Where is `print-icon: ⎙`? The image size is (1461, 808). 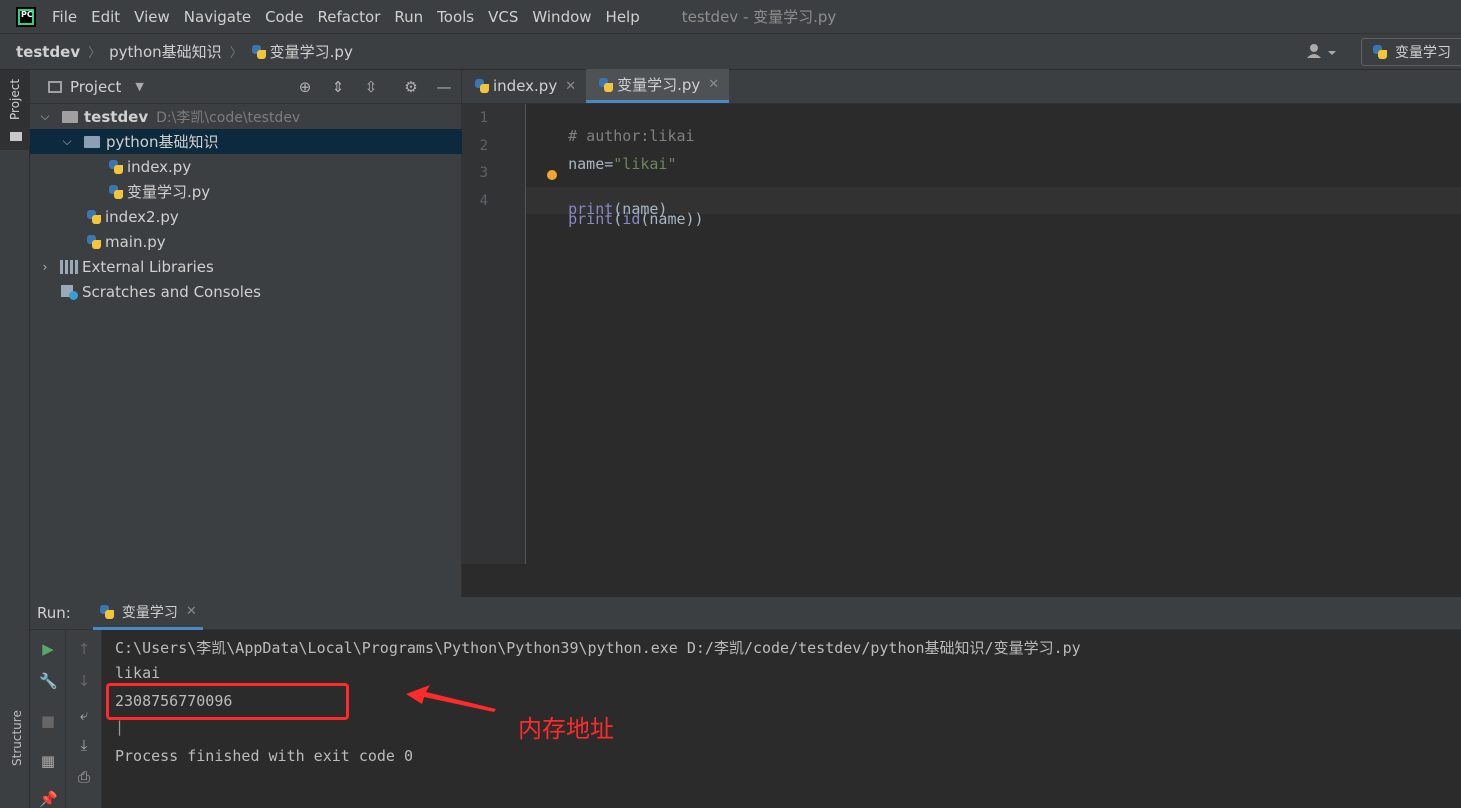 print-icon: ⎙ is located at coordinates (84, 777).